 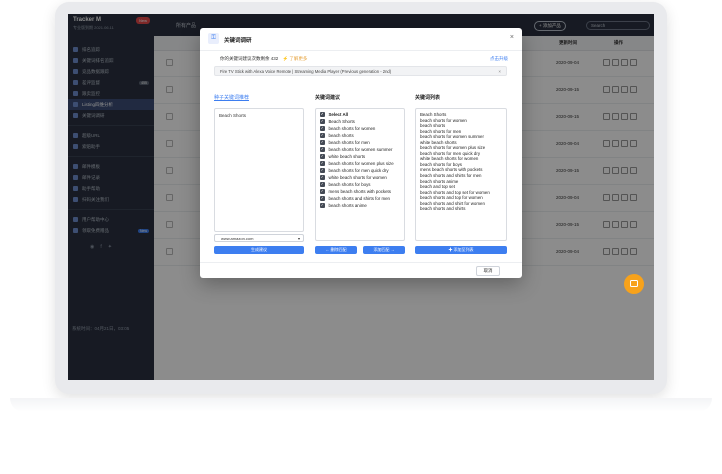 I want to click on learn-more-label: 了解更多, so click(x=298, y=58).